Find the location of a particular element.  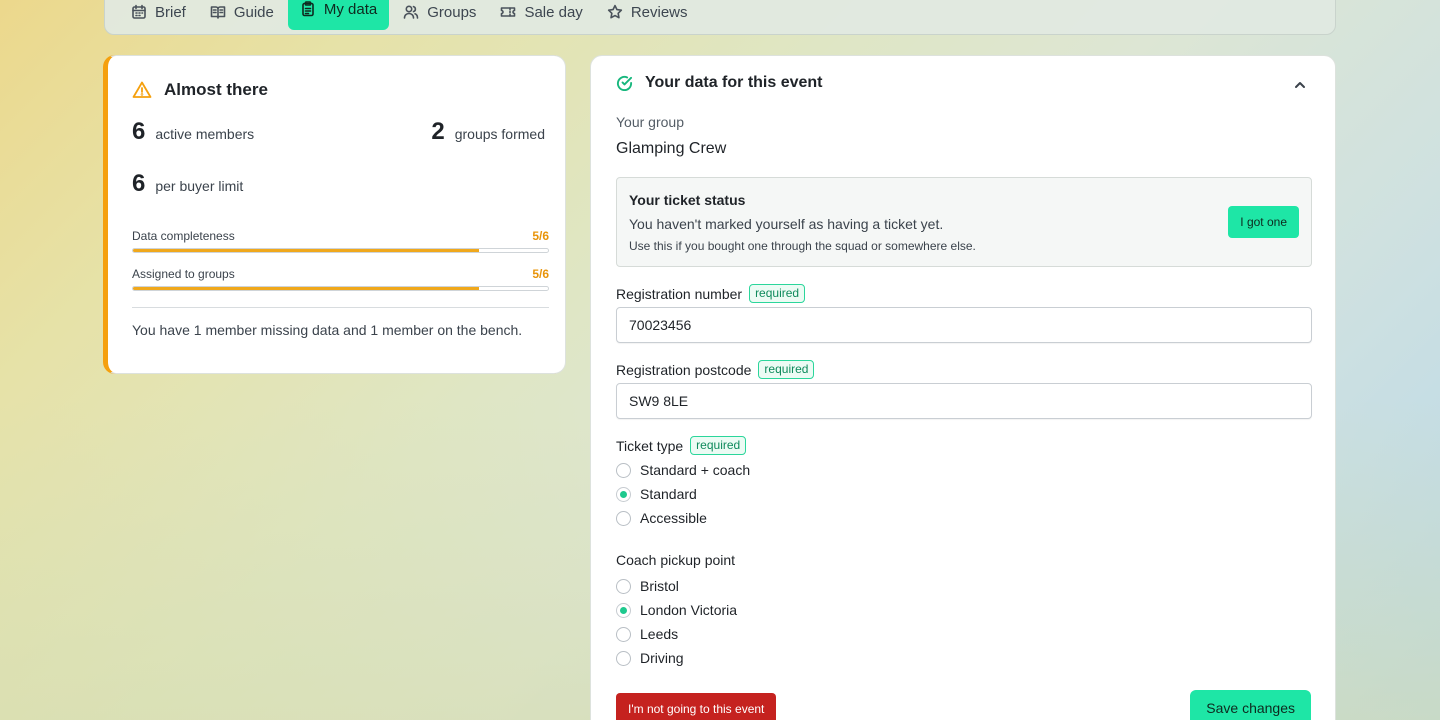

assigned-groups-progress: Assigned to groups 5/6 is located at coordinates (340, 279).